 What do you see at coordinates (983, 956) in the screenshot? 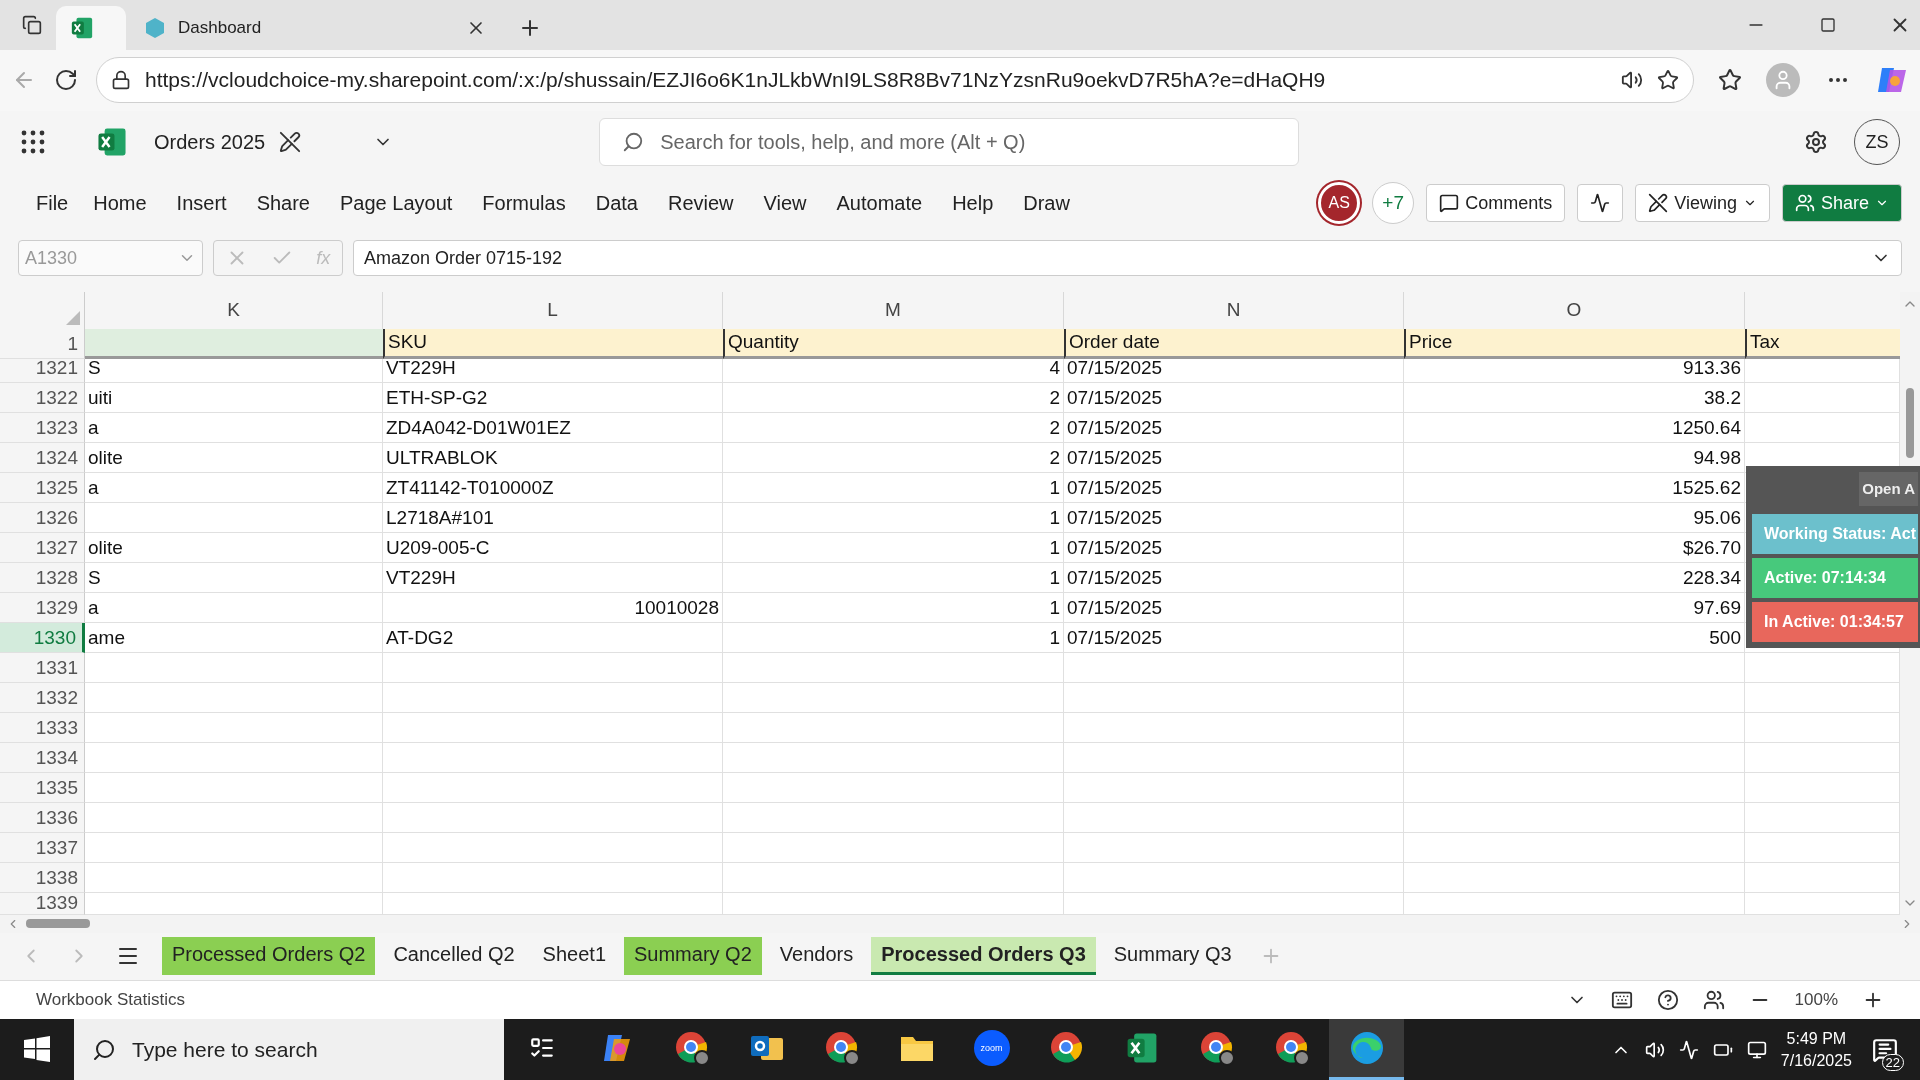
I see `sheet-tab: Processed Orders Q3` at bounding box center [983, 956].